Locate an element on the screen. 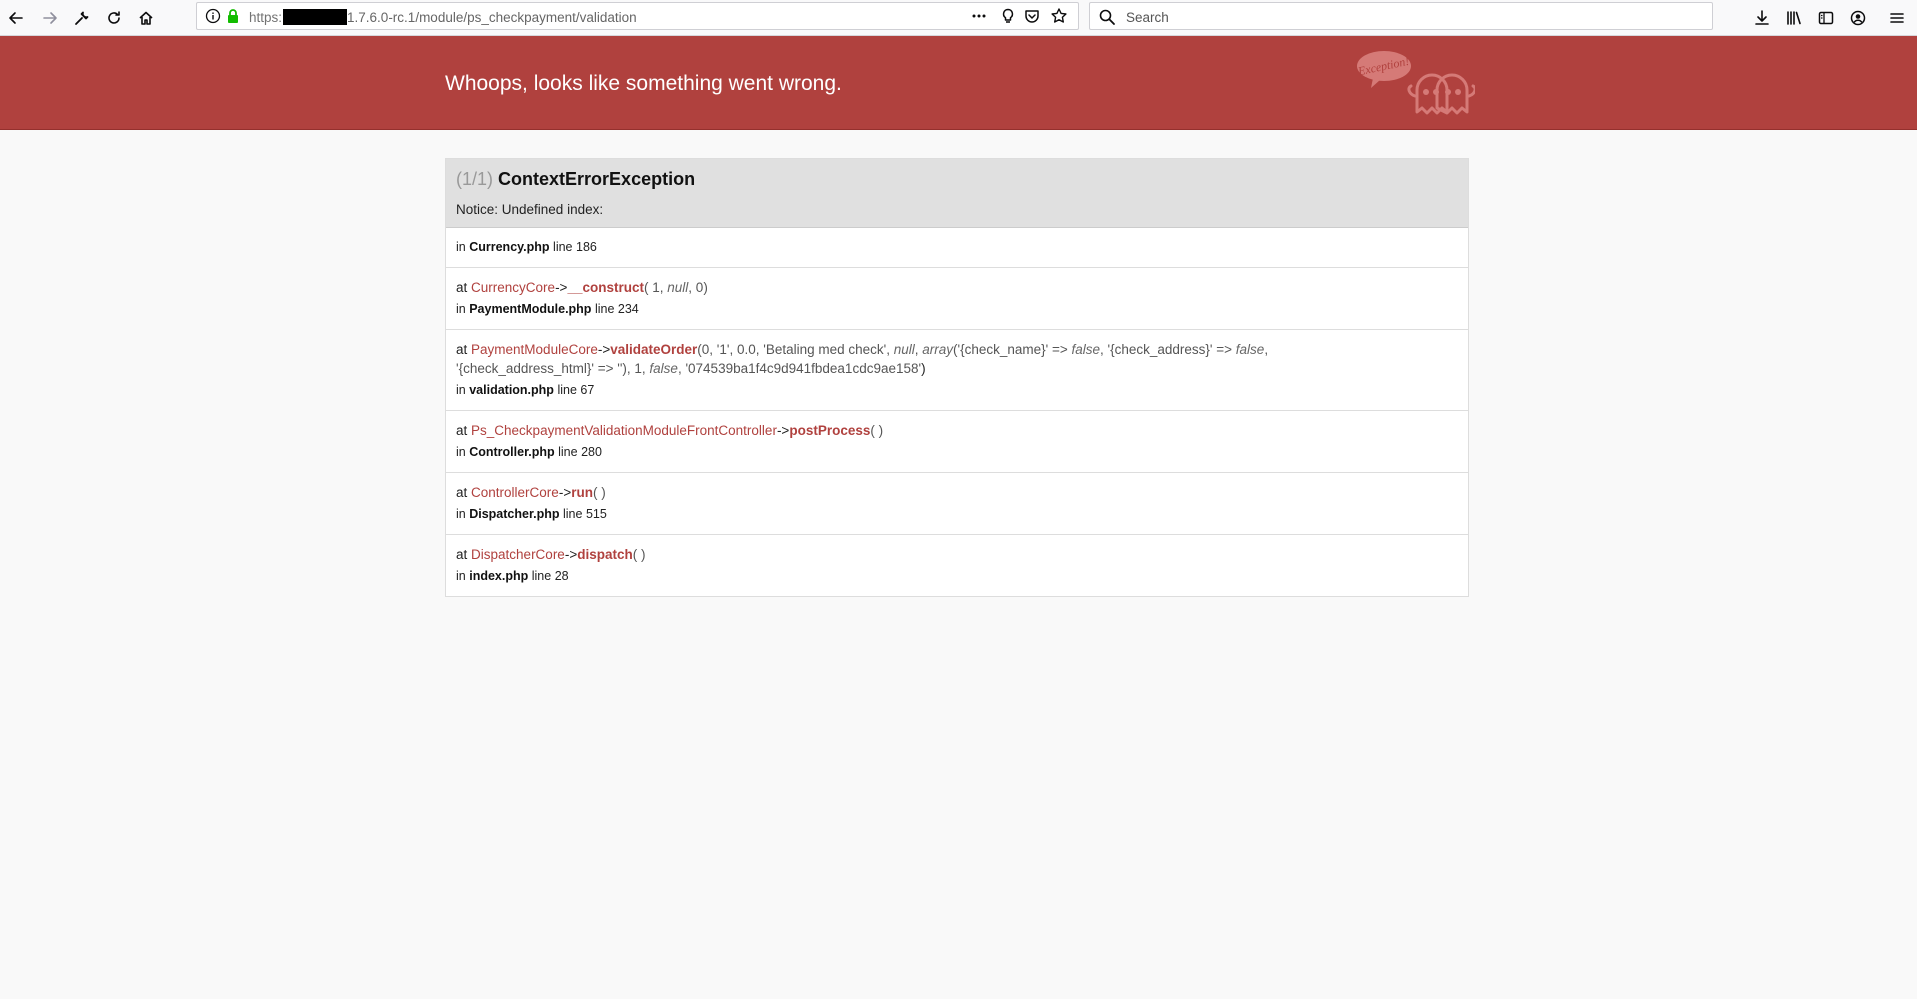 Image resolution: width=1917 pixels, height=999 pixels. trace-line: 515 is located at coordinates (596, 514).